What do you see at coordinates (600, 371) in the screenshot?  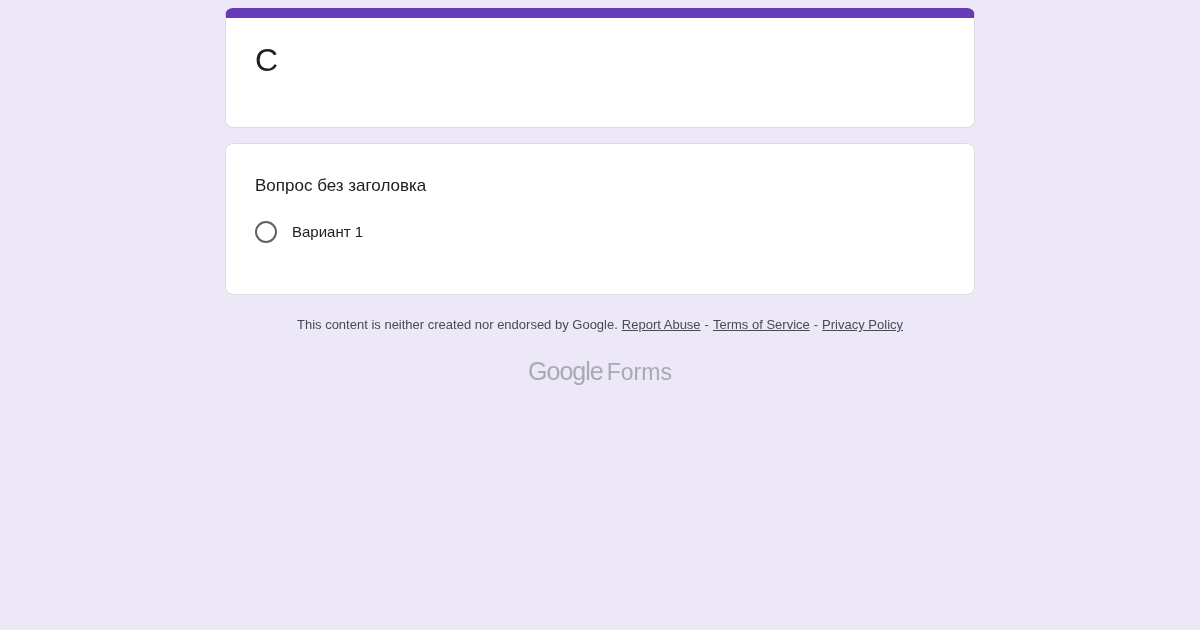 I see `google-forms-logo: Google Forms` at bounding box center [600, 371].